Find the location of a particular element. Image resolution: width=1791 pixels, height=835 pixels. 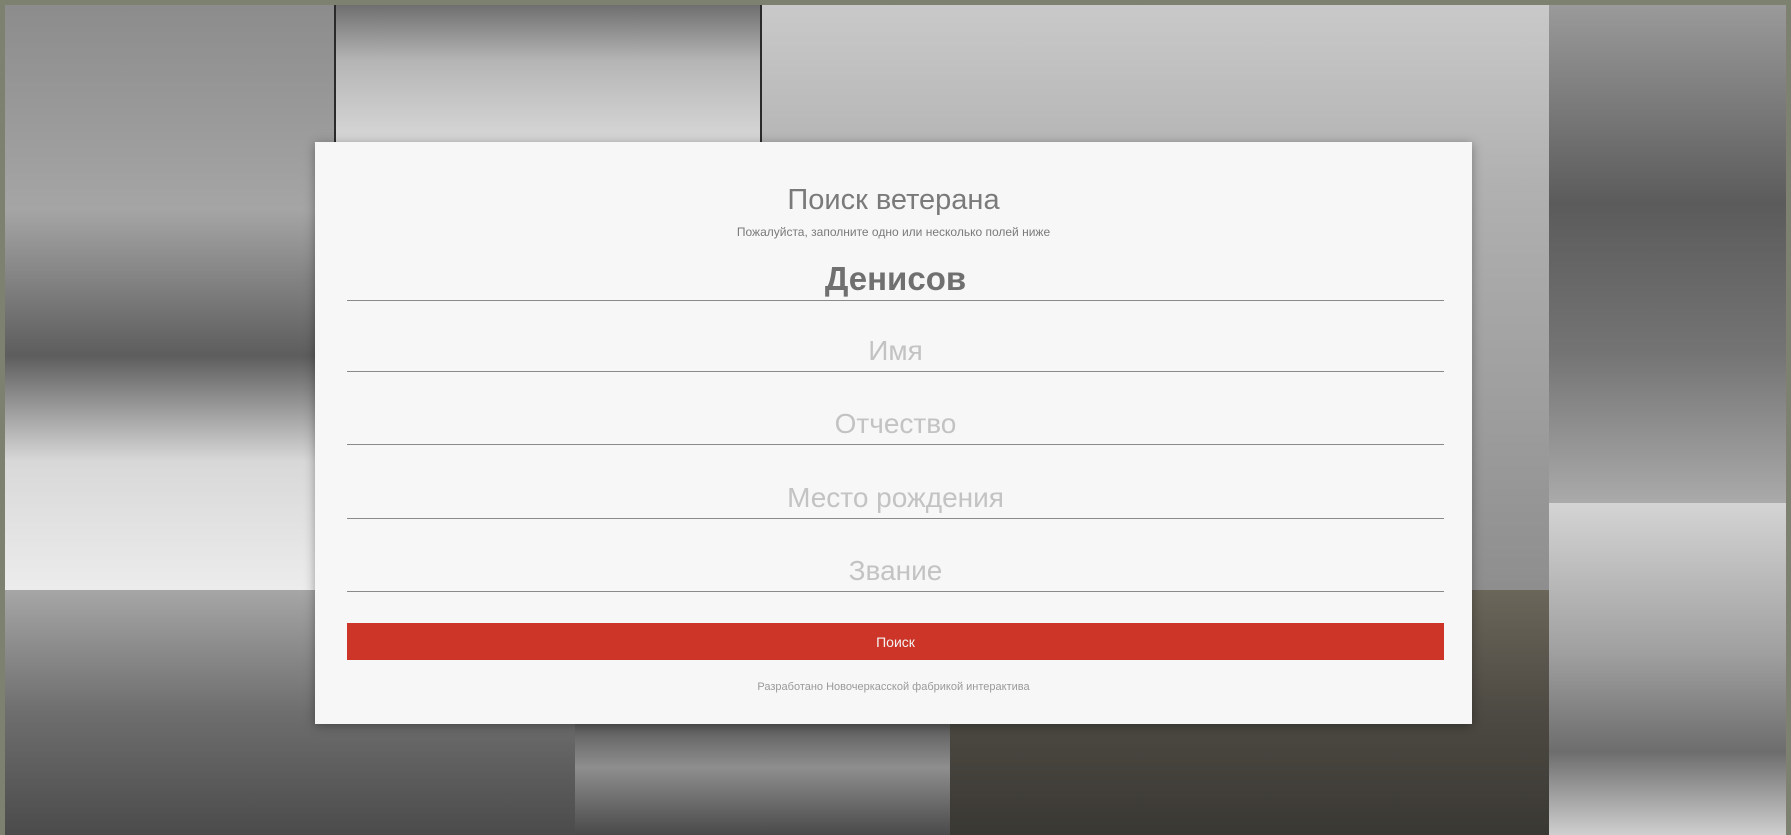

background-photo-logs-field is located at coordinates (548, 75).